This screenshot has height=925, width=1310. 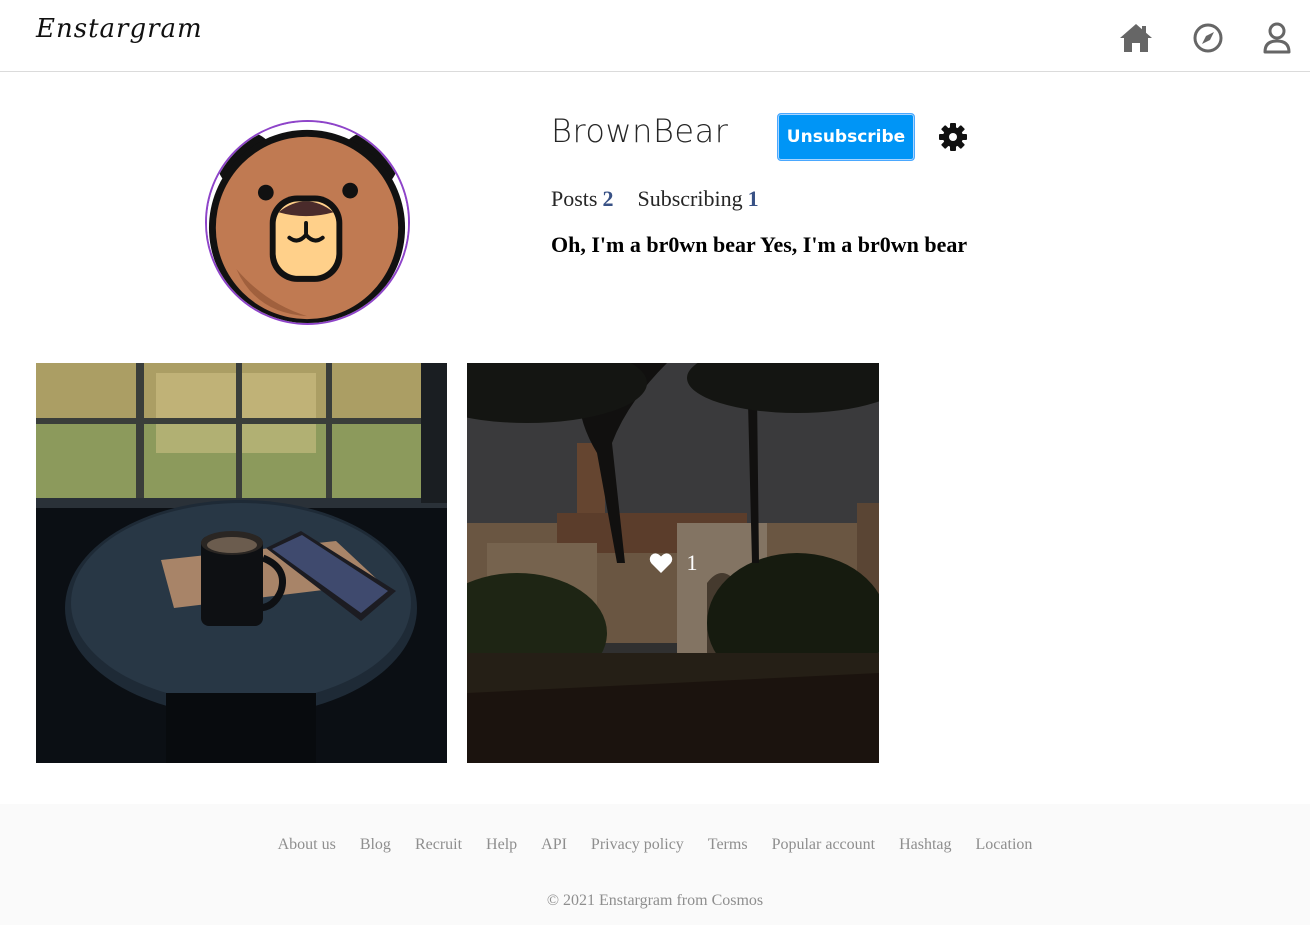 What do you see at coordinates (1277, 38) in the screenshot?
I see `profile-user-icon` at bounding box center [1277, 38].